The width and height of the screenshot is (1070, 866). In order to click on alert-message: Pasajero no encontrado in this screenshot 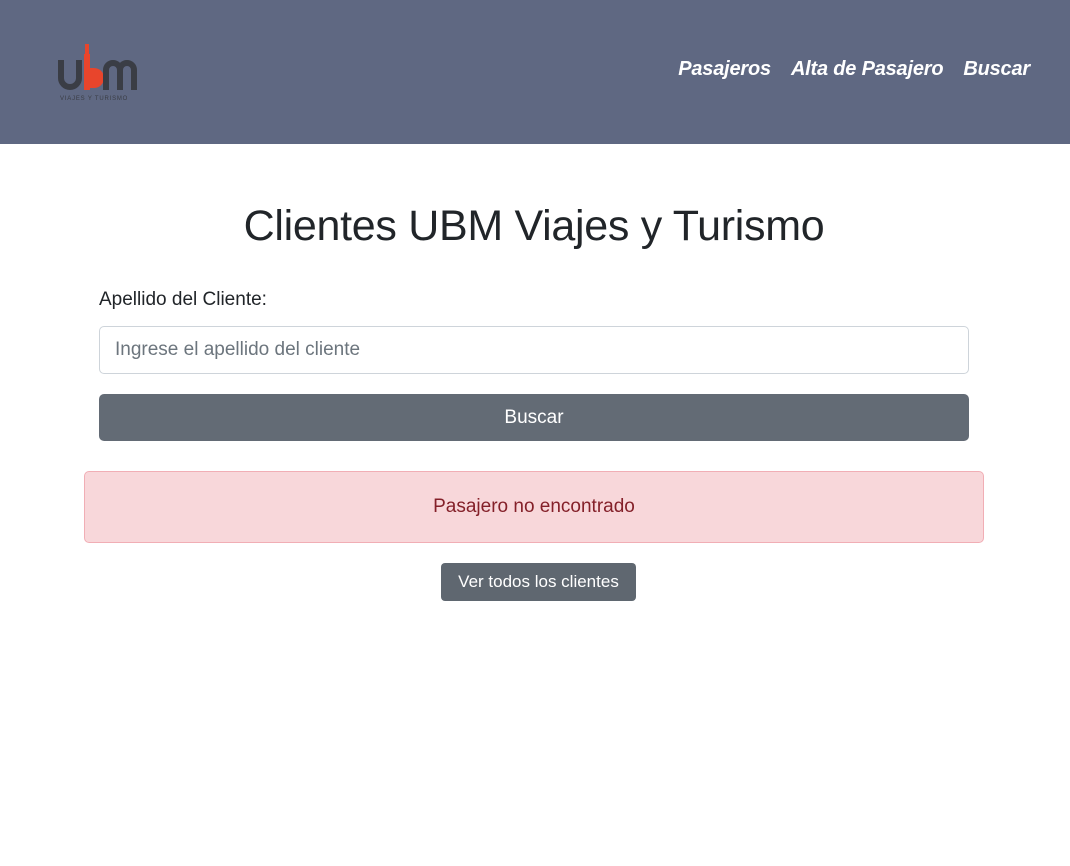, I will do `click(534, 506)`.